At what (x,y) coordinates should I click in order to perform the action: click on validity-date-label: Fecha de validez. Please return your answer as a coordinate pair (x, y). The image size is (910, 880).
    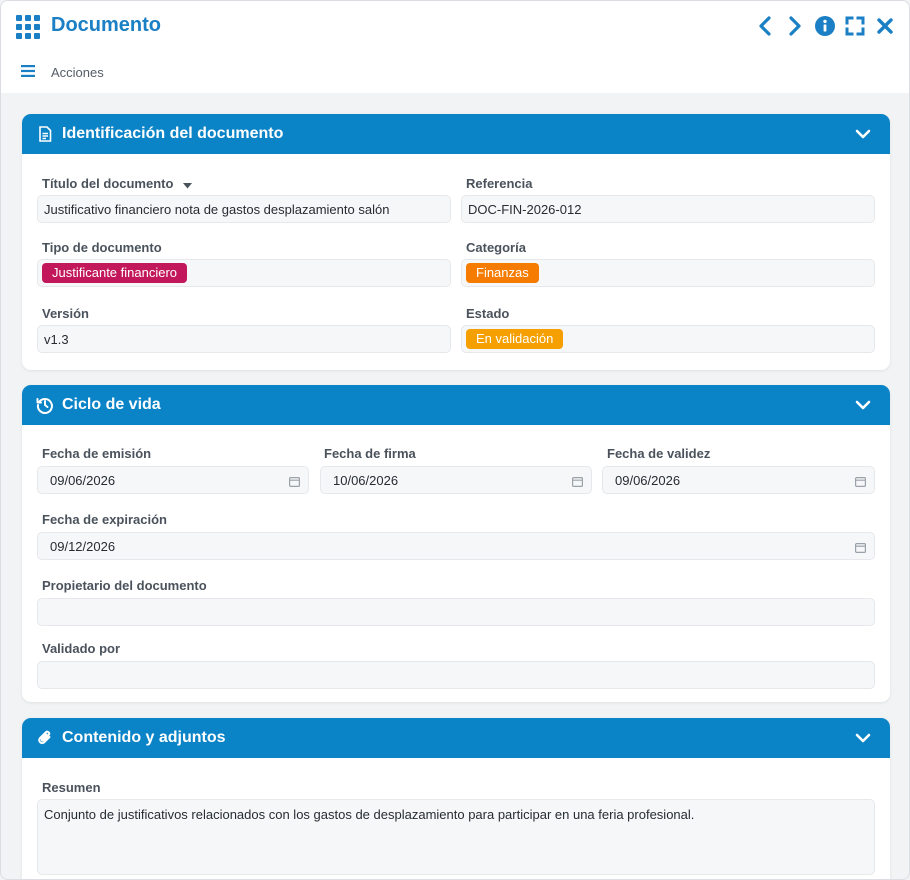
    Looking at the image, I should click on (659, 453).